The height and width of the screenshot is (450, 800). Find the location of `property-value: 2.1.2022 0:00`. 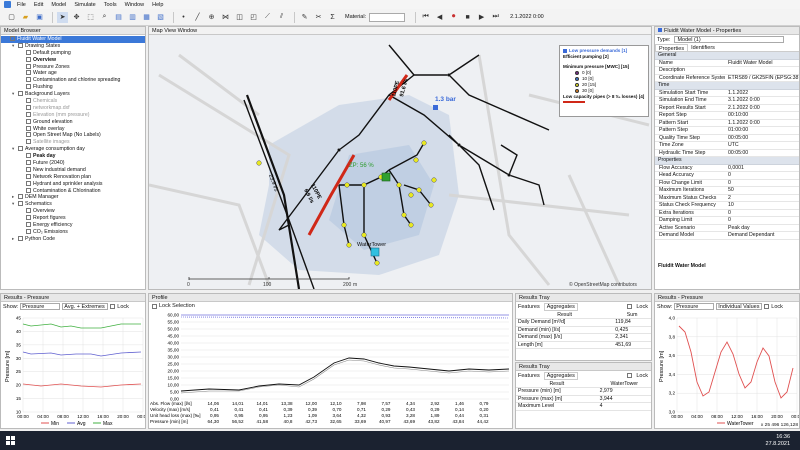

property-value: 2.1.2022 0:00 is located at coordinates (762, 108).